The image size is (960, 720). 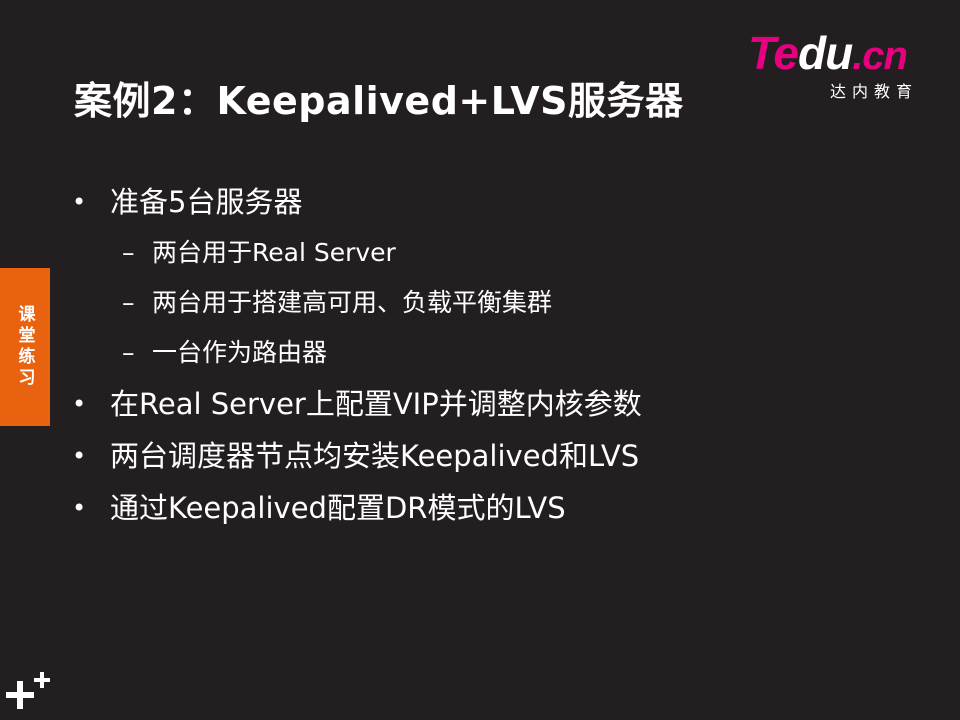 I want to click on bullet-text: 在Real Server上配置VIP并调整内核参数, so click(x=376, y=404).